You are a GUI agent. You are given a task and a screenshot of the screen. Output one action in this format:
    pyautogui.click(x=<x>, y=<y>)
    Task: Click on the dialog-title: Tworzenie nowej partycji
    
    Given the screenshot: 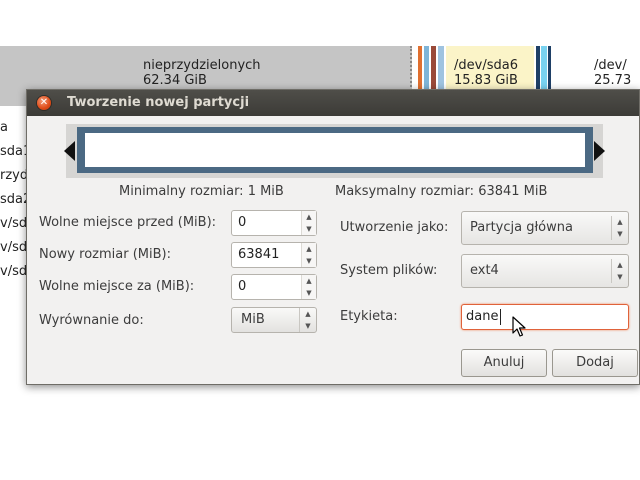 What is the action you would take?
    pyautogui.click(x=158, y=102)
    